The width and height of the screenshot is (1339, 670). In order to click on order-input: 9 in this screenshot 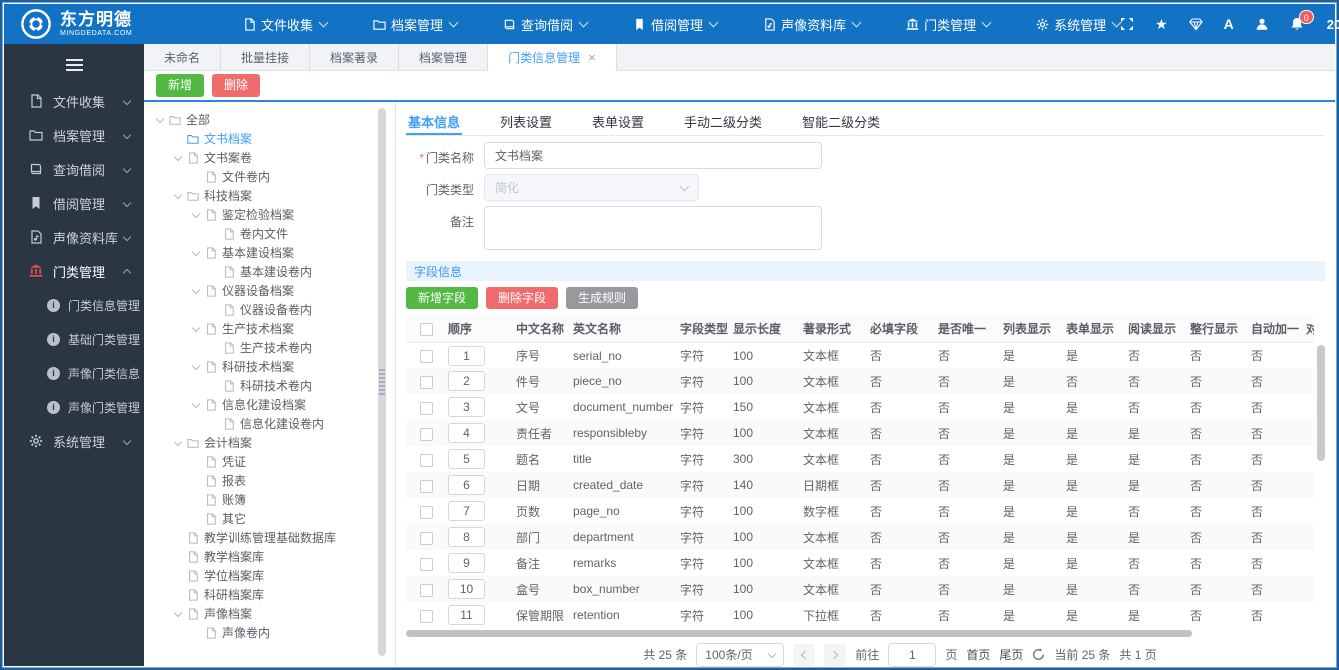, I will do `click(466, 563)`.